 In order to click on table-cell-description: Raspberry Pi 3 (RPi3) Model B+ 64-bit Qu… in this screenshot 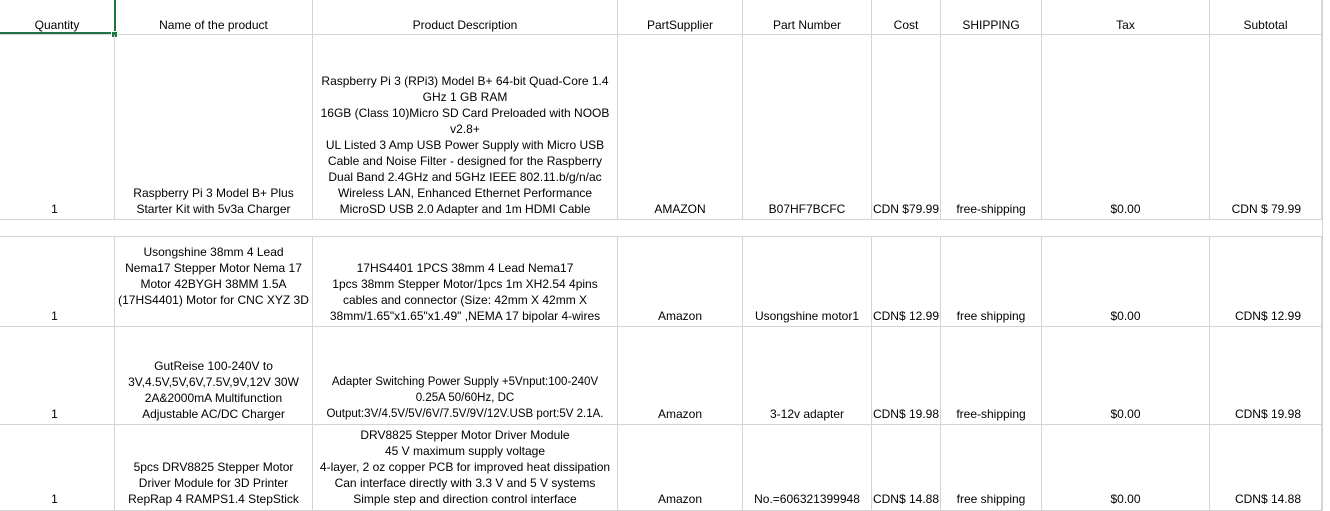, I will do `click(465, 127)`.